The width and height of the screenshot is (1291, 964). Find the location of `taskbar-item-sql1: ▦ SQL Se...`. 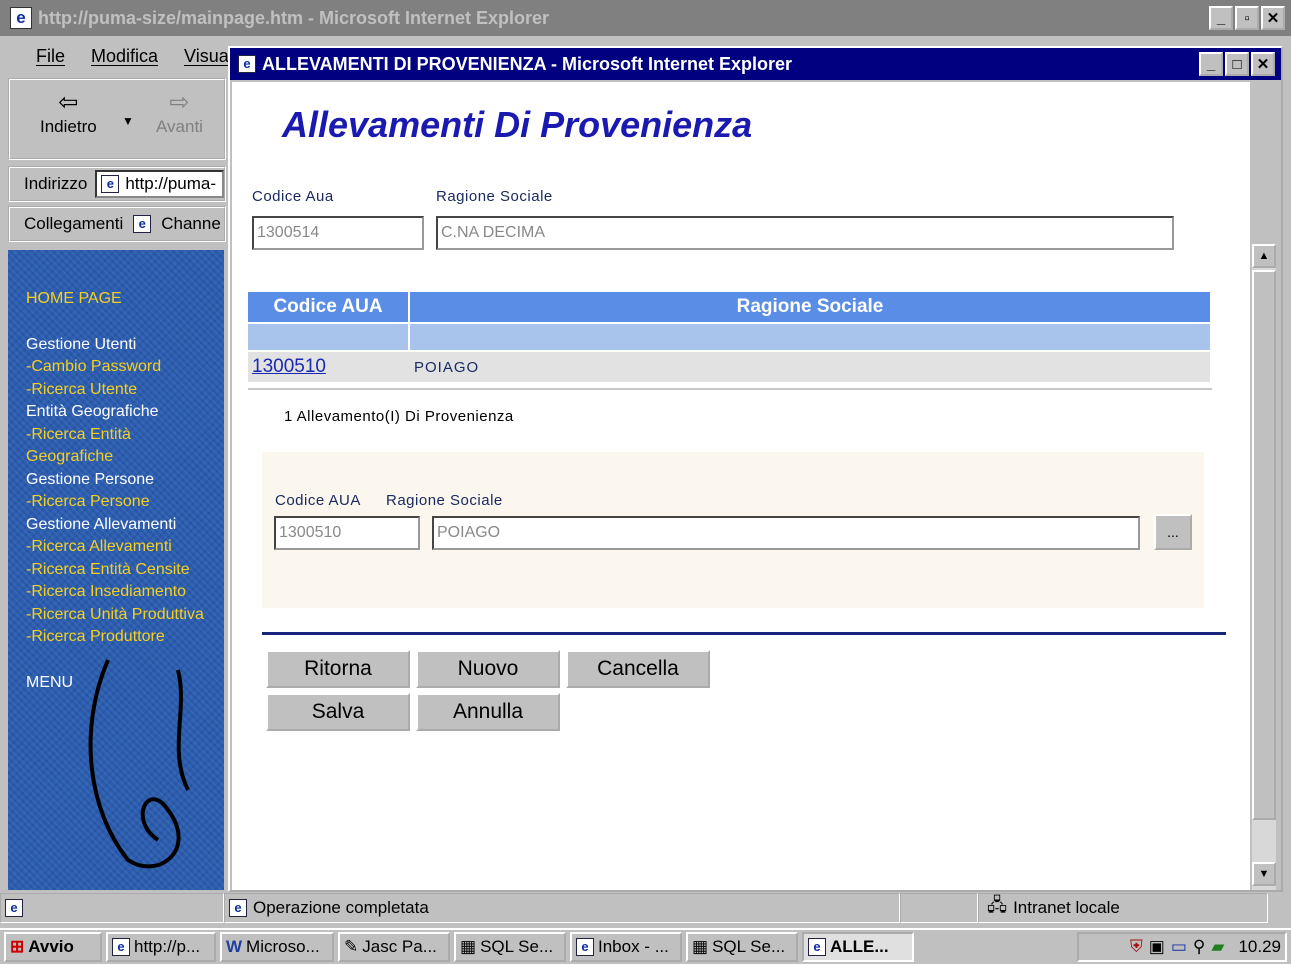

taskbar-item-sql1: ▦ SQL Se... is located at coordinates (510, 947).